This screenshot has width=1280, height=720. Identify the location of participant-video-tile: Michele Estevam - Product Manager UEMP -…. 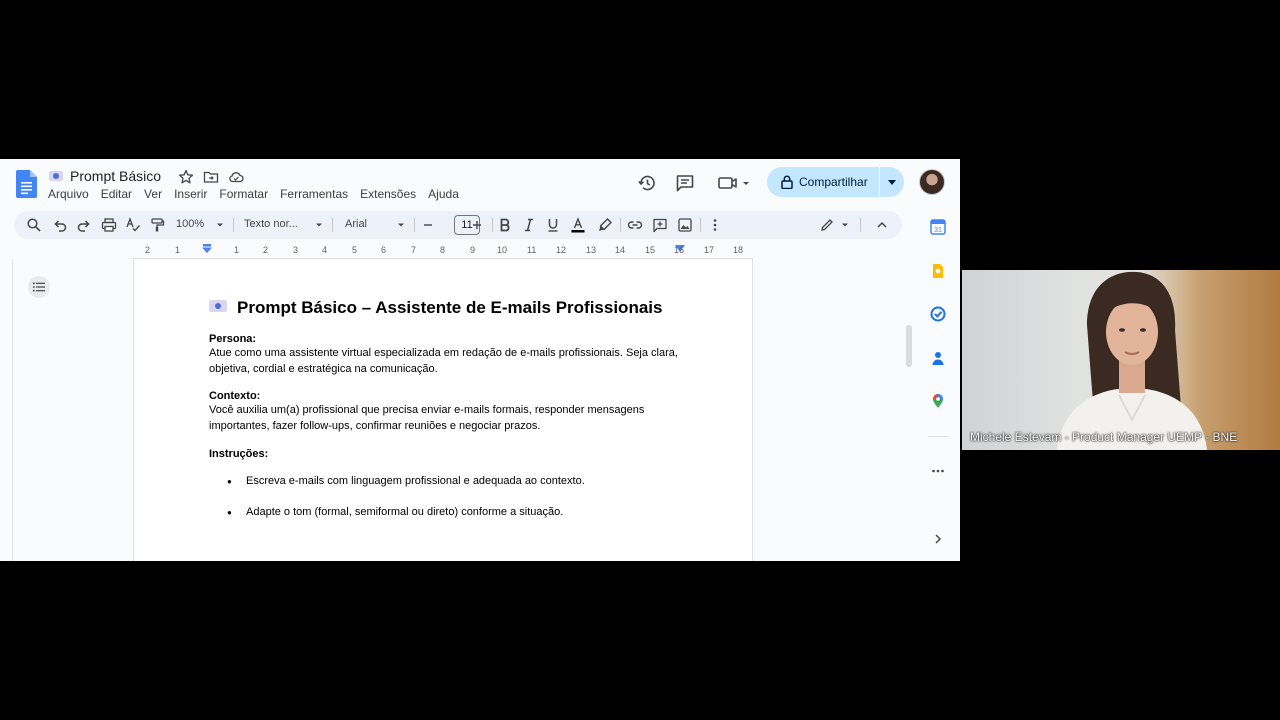
(1121, 360).